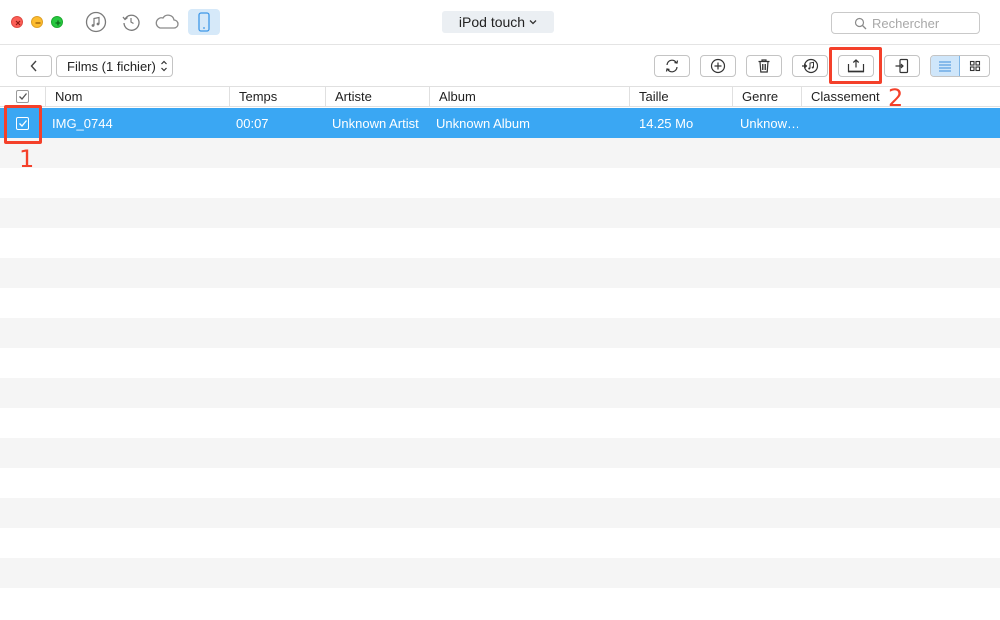 Image resolution: width=1000 pixels, height=620 pixels. I want to click on column-header-genre: Genre, so click(766, 96).